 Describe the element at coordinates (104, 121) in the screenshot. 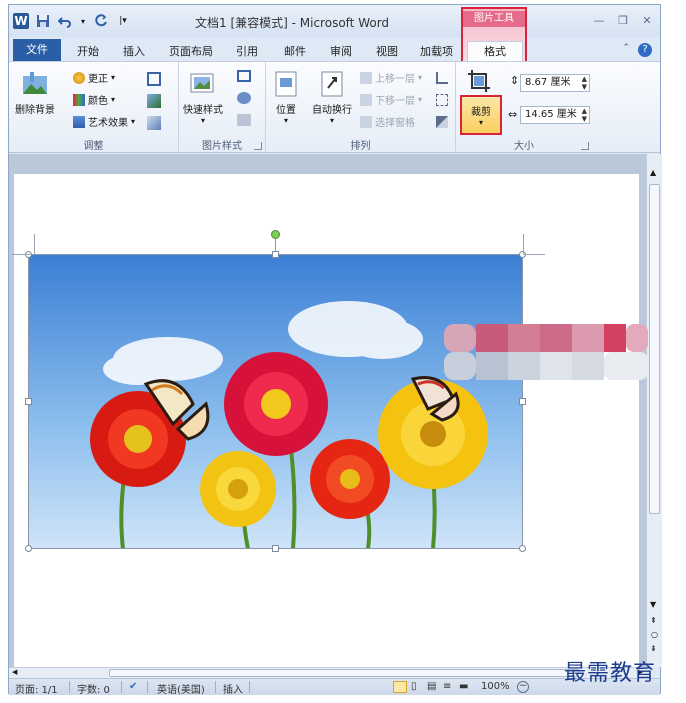

I see `artistic-effects-button: 艺术效果 ▾` at that location.